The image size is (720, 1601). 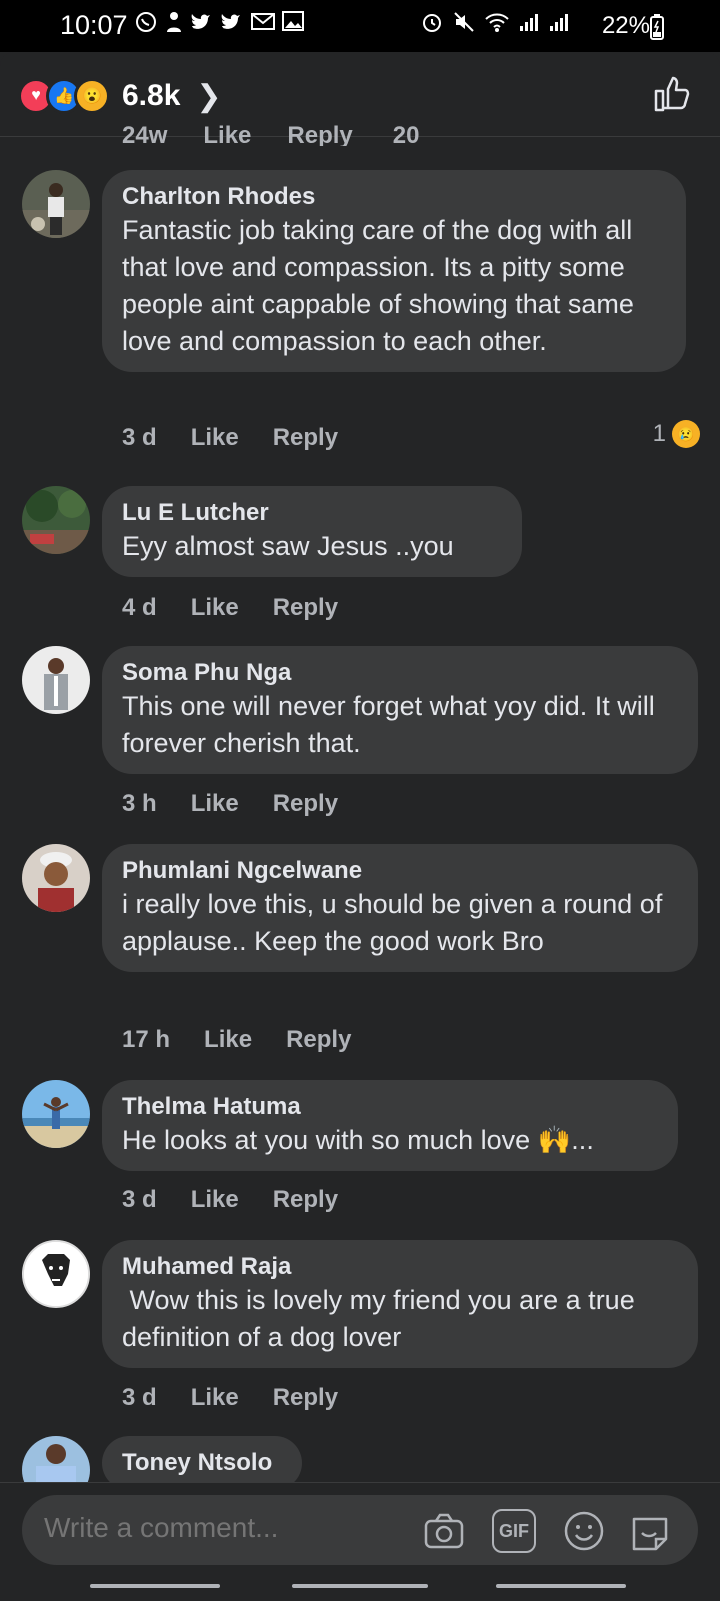 What do you see at coordinates (263, 21) in the screenshot?
I see `gmail-icon` at bounding box center [263, 21].